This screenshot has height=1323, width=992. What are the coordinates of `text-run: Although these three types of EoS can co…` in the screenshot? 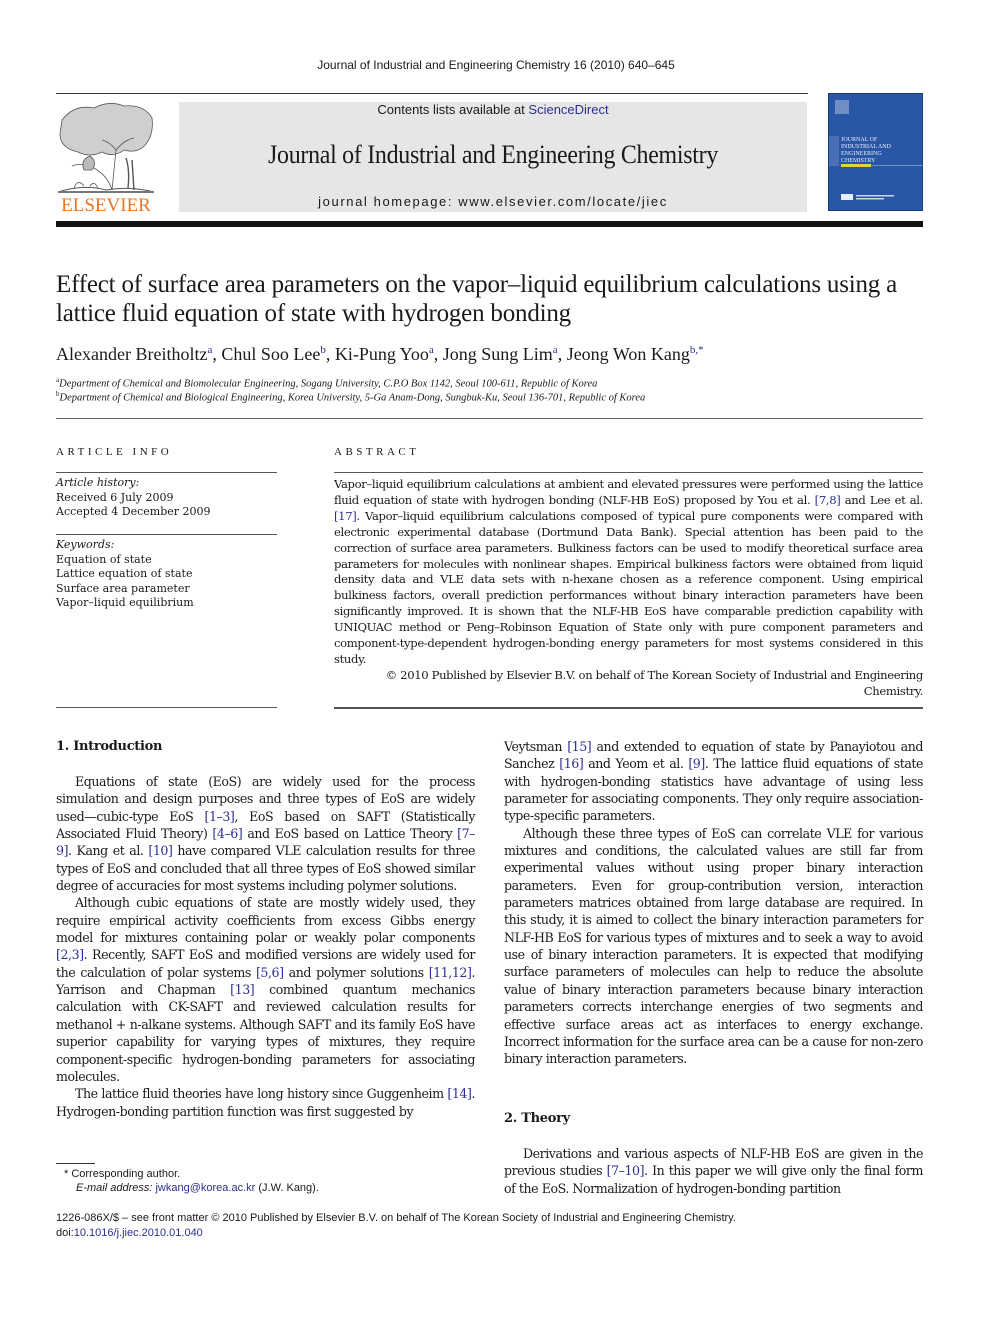 It's located at (713, 946).